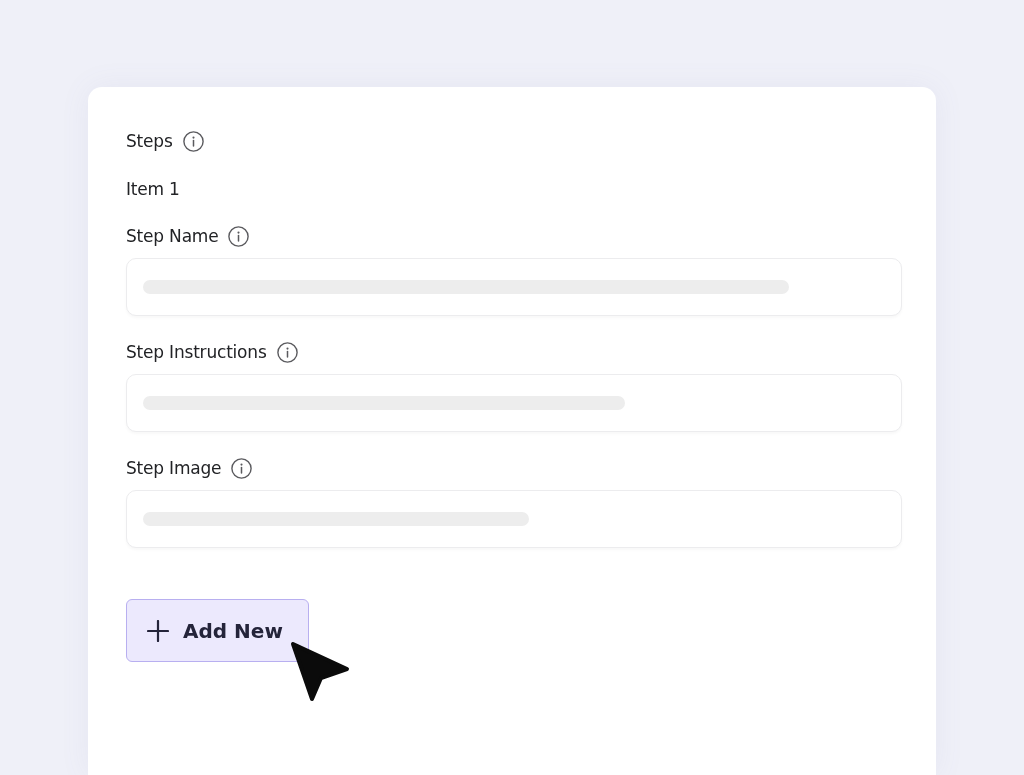 This screenshot has height=775, width=1024. What do you see at coordinates (153, 189) in the screenshot?
I see `item-title: Item 1` at bounding box center [153, 189].